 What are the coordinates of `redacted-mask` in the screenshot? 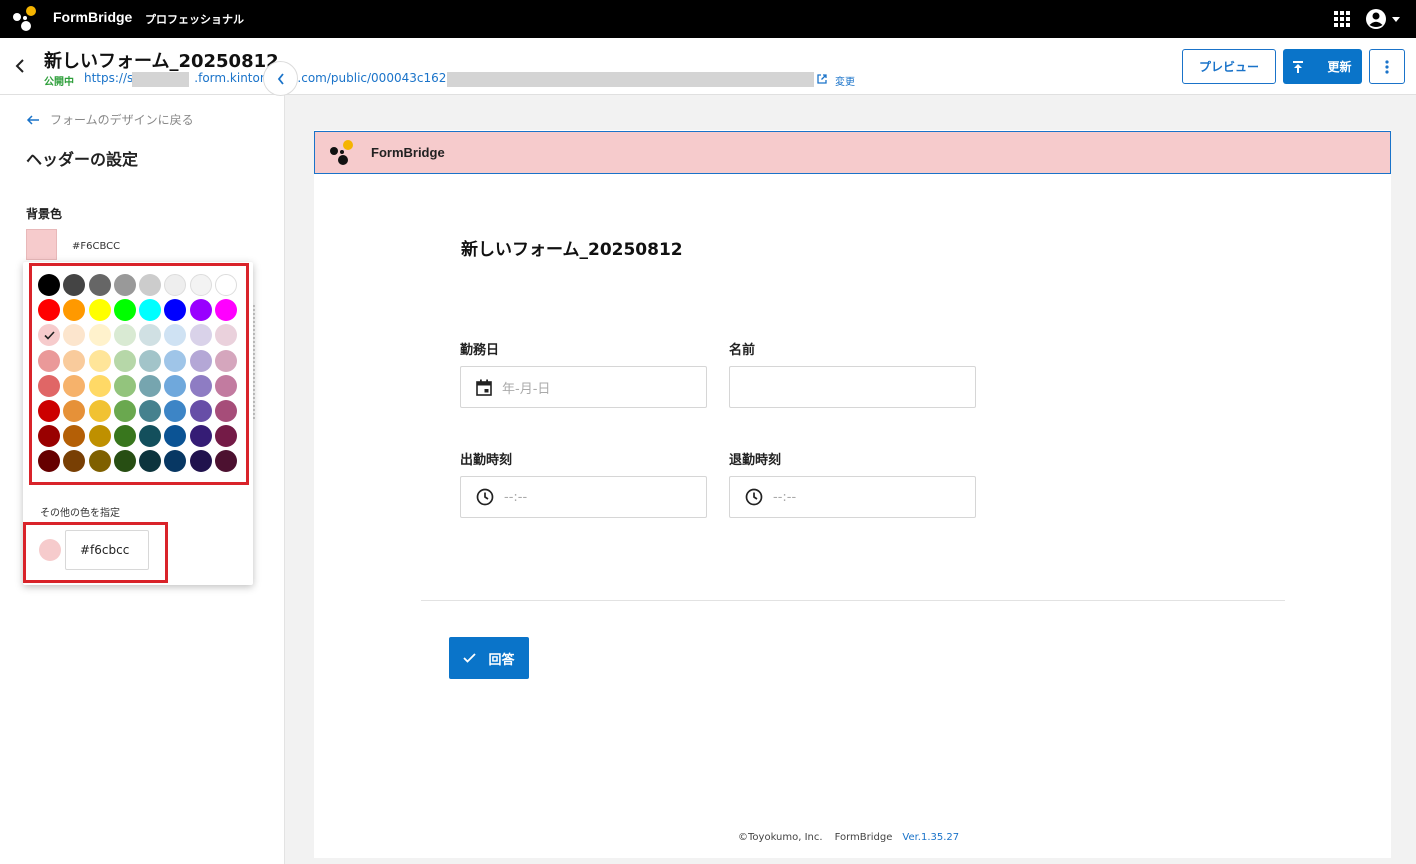 It's located at (160, 79).